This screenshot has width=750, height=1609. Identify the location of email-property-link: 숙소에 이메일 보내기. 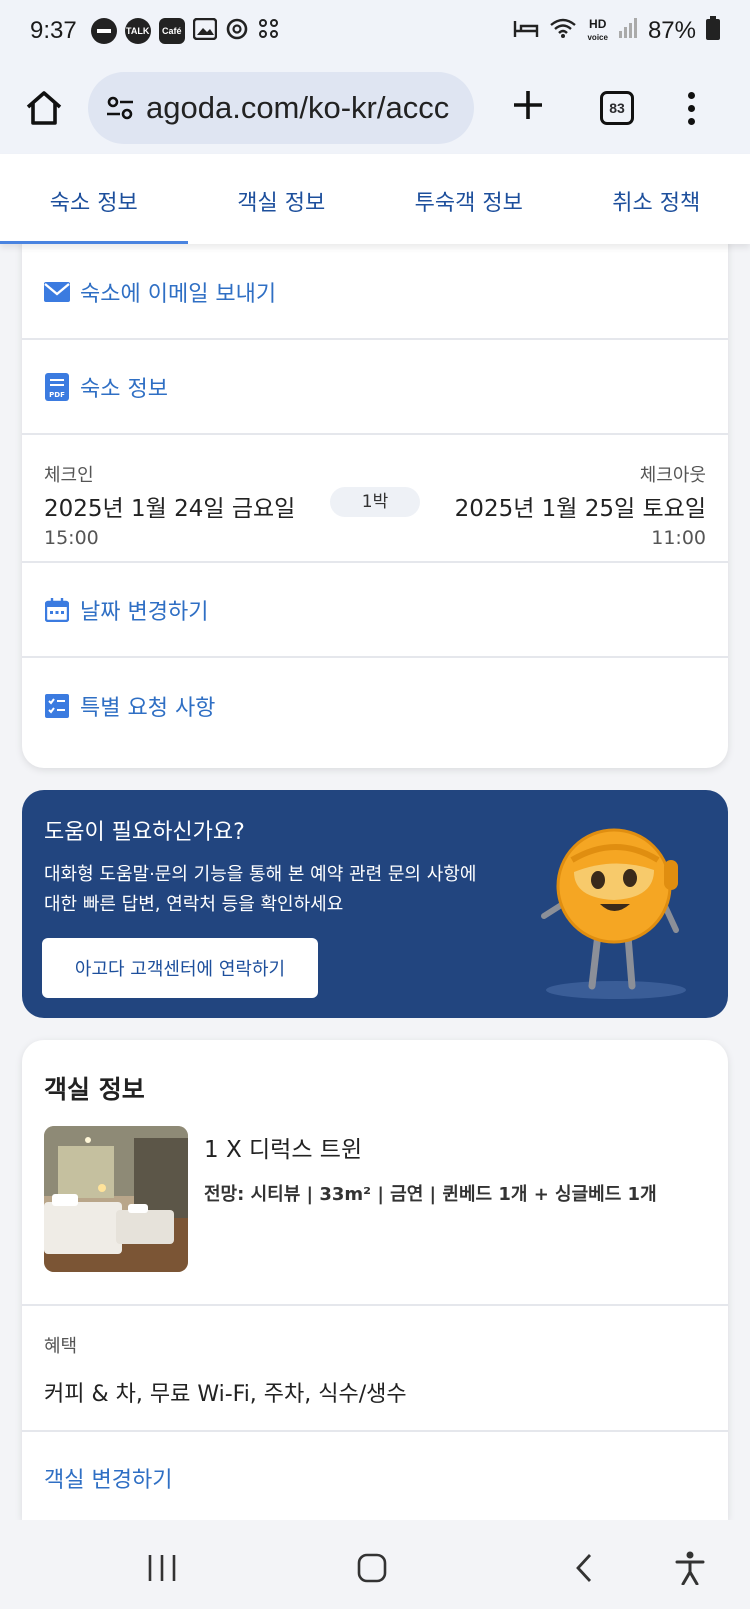
(375, 292).